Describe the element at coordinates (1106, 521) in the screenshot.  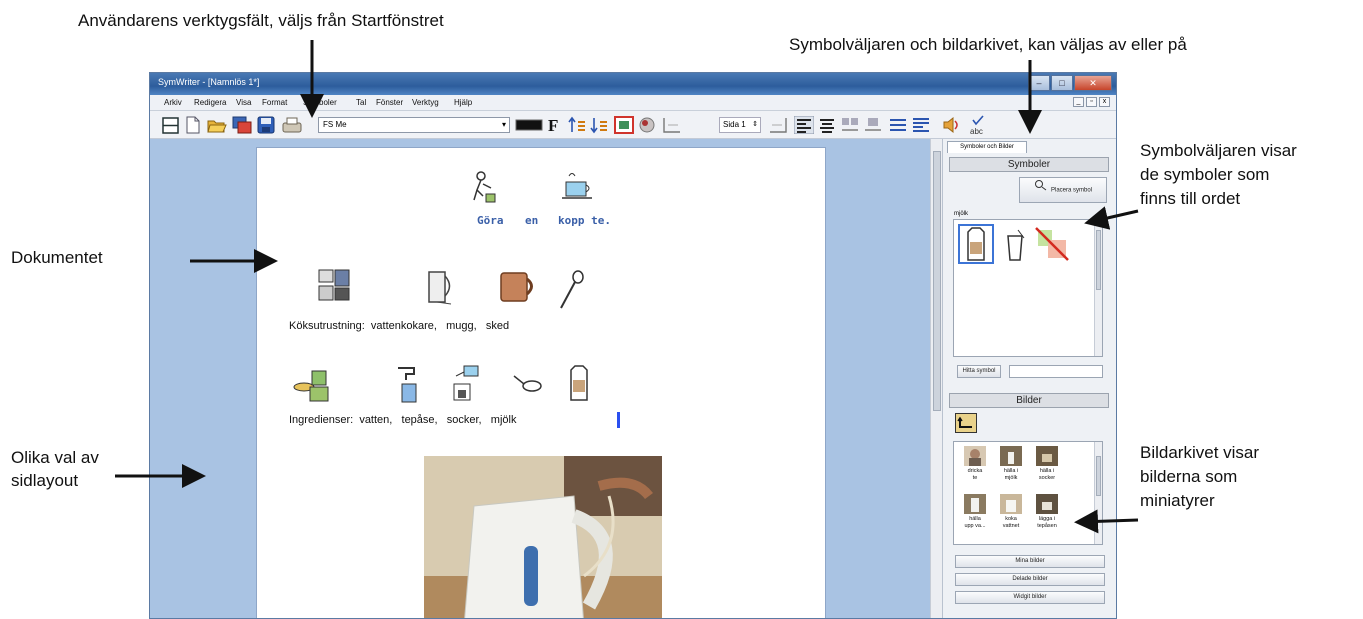
I see `arrow-archive` at that location.